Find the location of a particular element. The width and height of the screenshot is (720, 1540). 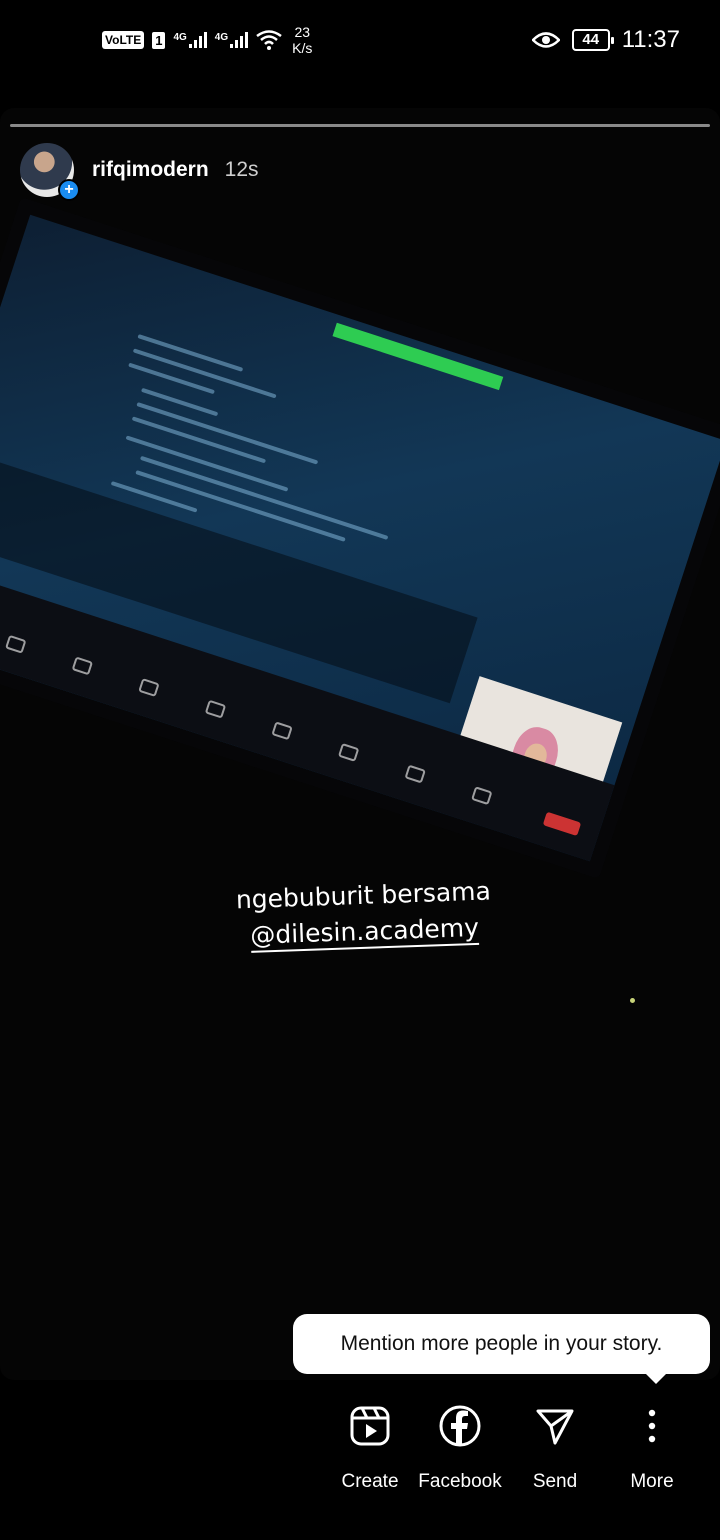

facebook-label: Facebook is located at coordinates (460, 1481).